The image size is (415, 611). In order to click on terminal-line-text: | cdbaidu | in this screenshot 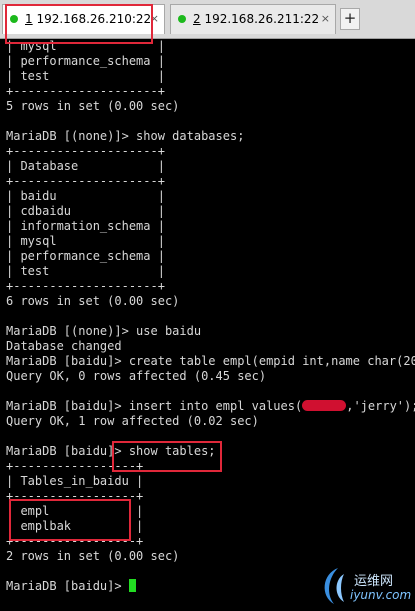, I will do `click(85, 211)`.